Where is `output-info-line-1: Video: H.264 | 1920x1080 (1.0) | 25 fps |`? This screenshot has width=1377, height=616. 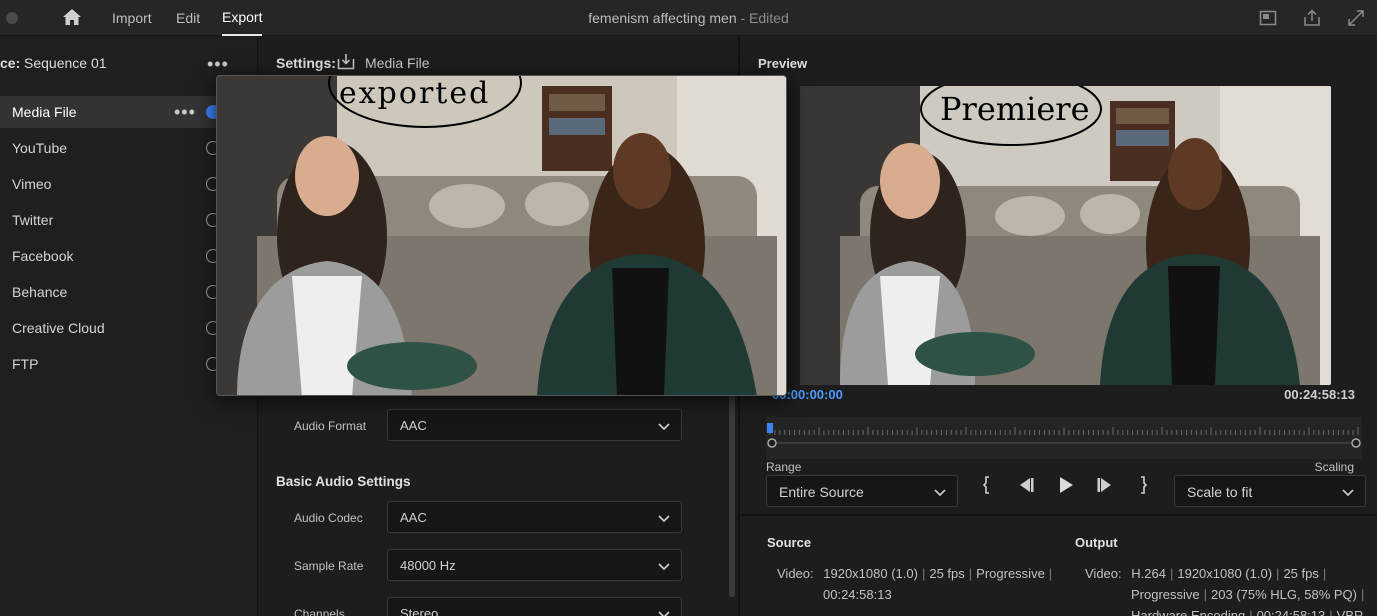
output-info-line-1: Video: H.264 | 1920x1080 (1.0) | 25 fps | is located at coordinates (1206, 573).